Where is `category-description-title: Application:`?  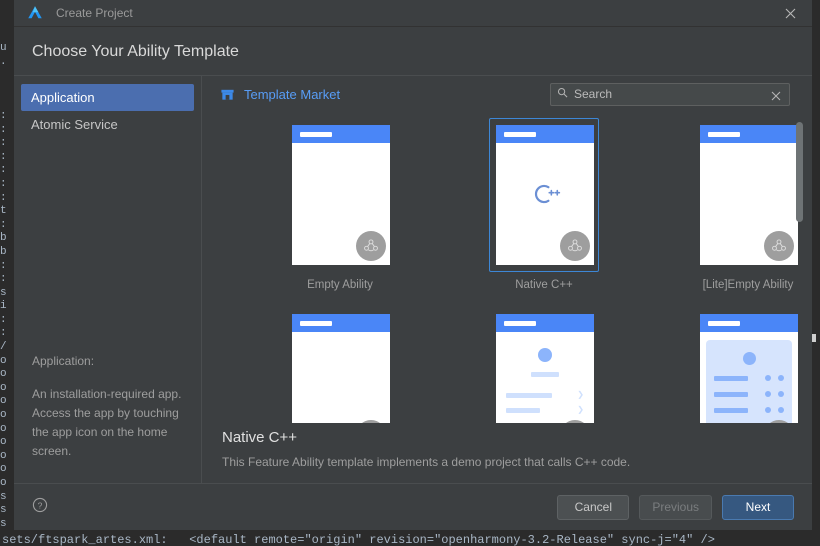 category-description-title: Application: is located at coordinates (63, 361).